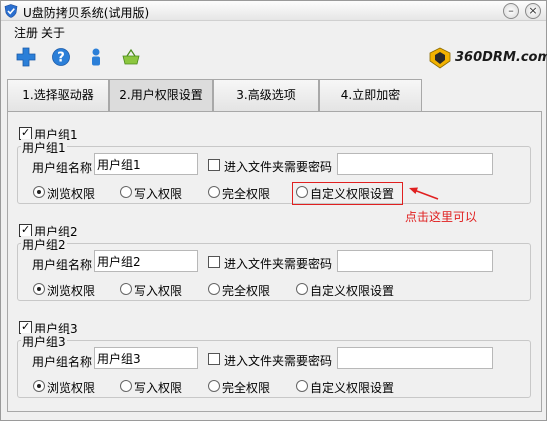 This screenshot has height=421, width=547. What do you see at coordinates (274, 58) in the screenshot?
I see `toolbar: ? 360DRM.com` at bounding box center [274, 58].